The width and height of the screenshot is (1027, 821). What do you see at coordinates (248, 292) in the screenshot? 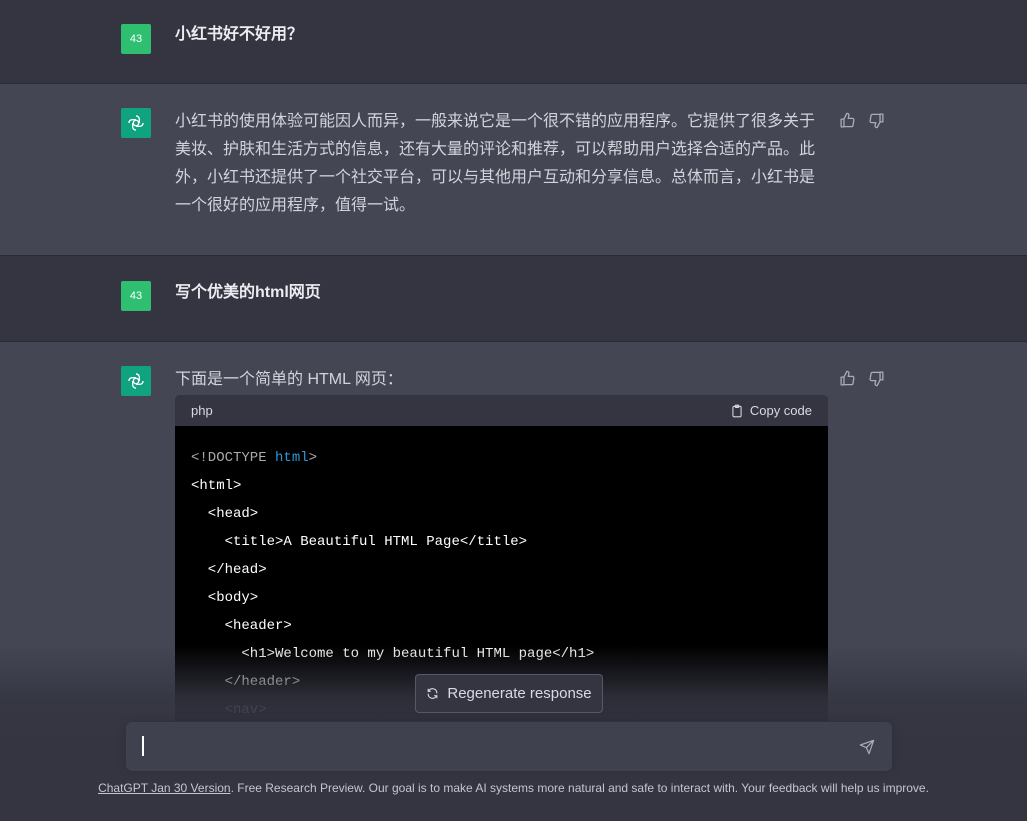
I see `user-message-text: 写个优美的html网页` at bounding box center [248, 292].